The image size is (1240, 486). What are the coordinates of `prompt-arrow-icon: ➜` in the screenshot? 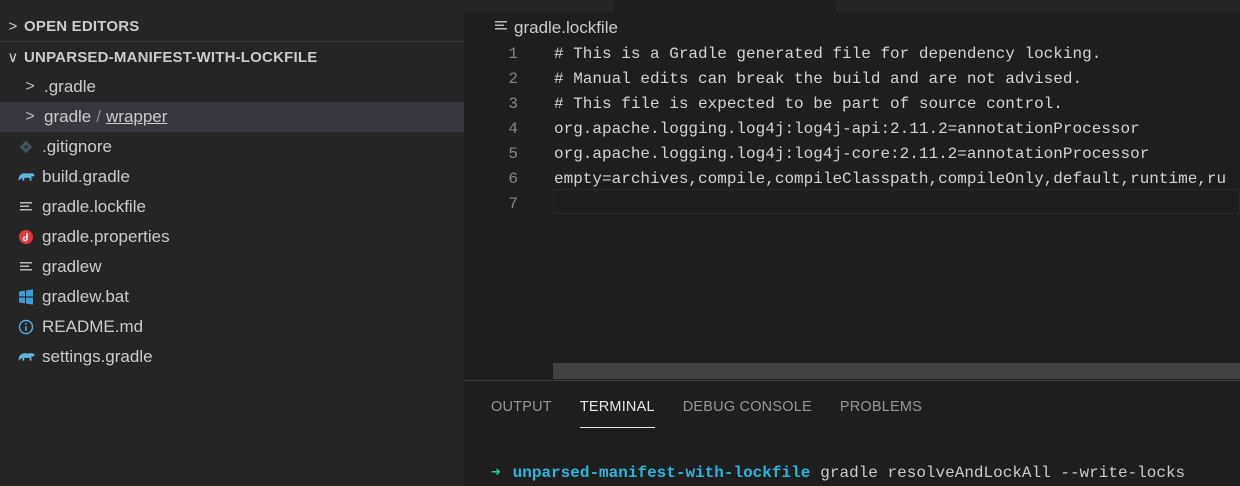 It's located at (496, 473).